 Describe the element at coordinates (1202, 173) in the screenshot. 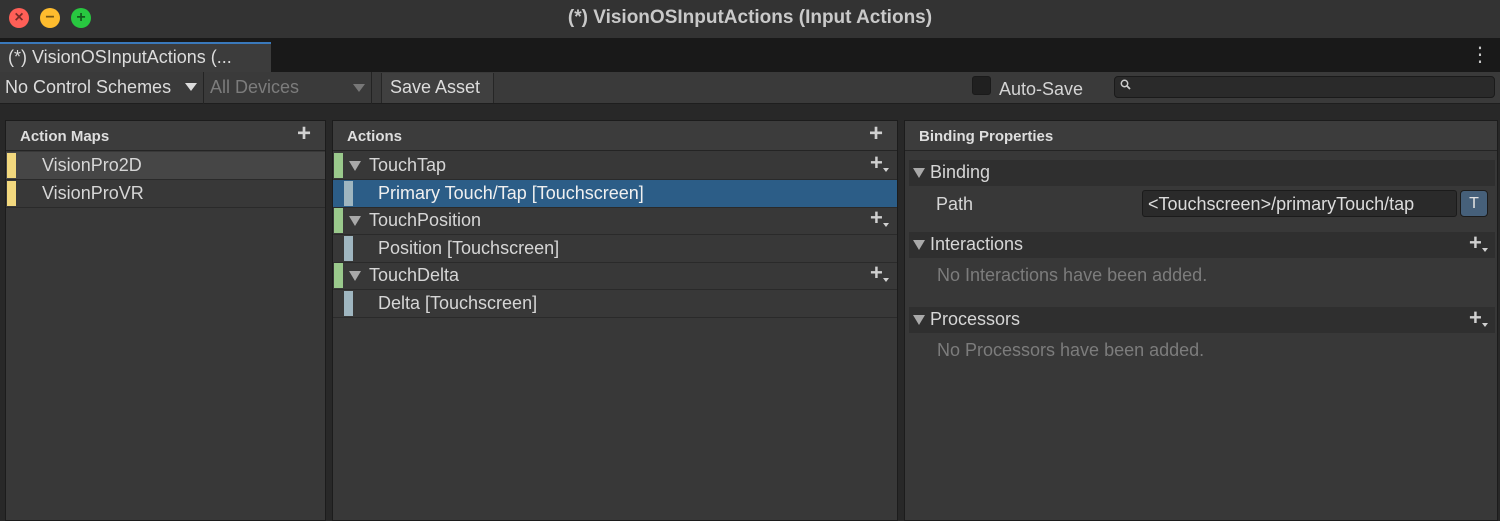

I see `binding-section-header: Binding` at that location.